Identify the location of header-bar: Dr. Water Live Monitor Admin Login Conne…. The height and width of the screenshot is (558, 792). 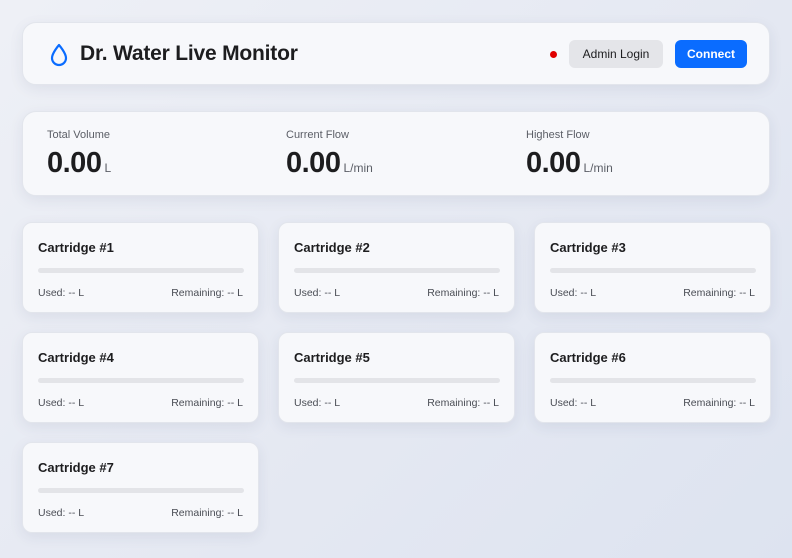
(396, 53).